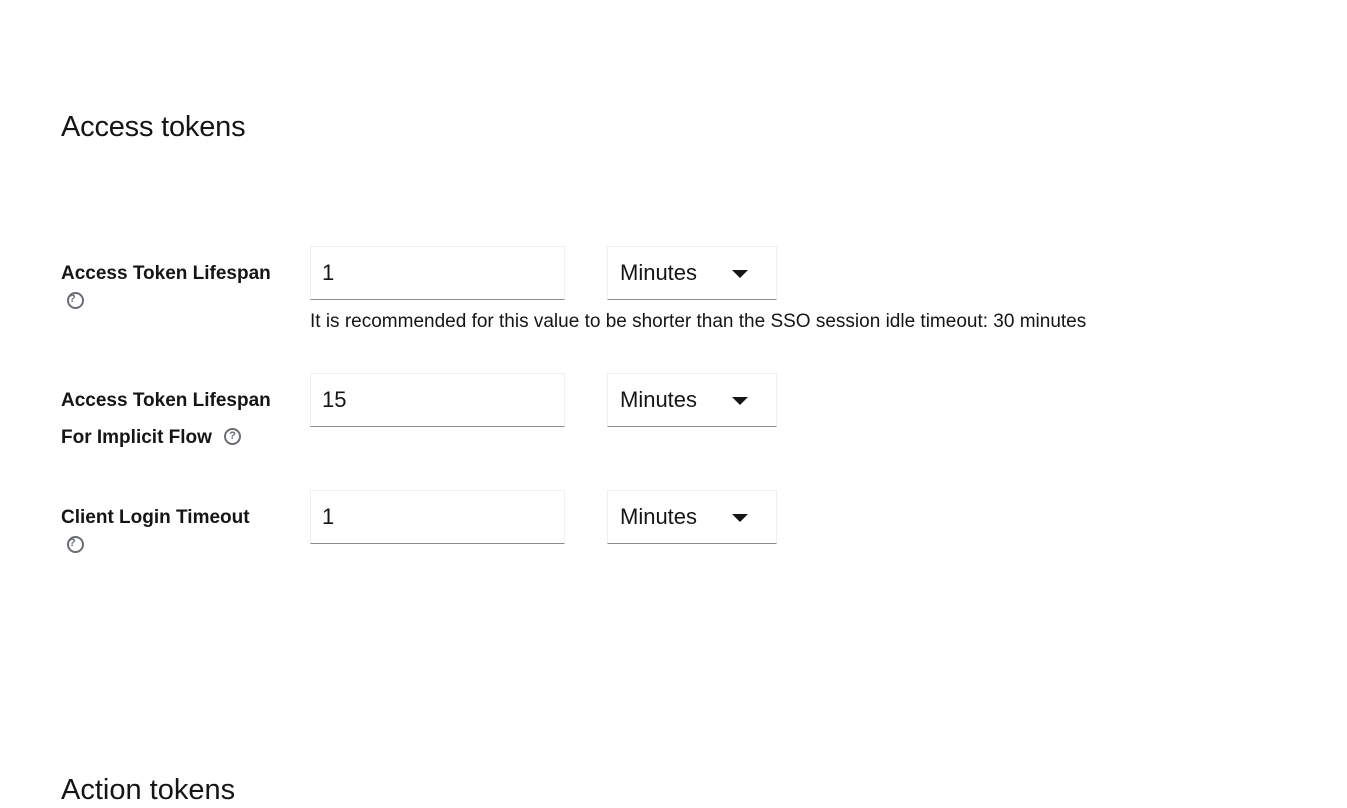 The height and width of the screenshot is (808, 1347). What do you see at coordinates (437, 273) in the screenshot?
I see `access-token-lifespan-input` at bounding box center [437, 273].